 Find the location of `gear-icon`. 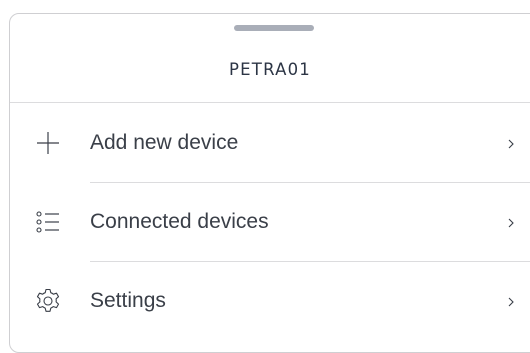

gear-icon is located at coordinates (48, 301).